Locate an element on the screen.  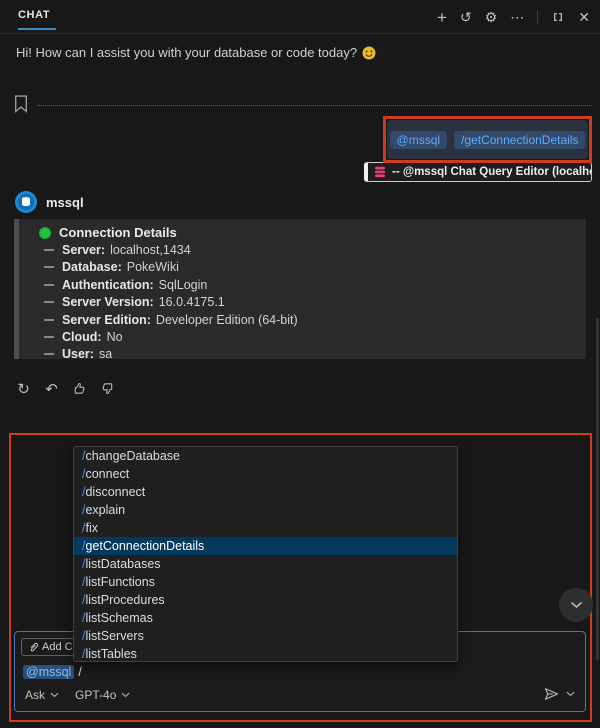
response-action-toolbar: ↻ ↶ is located at coordinates (65, 388).